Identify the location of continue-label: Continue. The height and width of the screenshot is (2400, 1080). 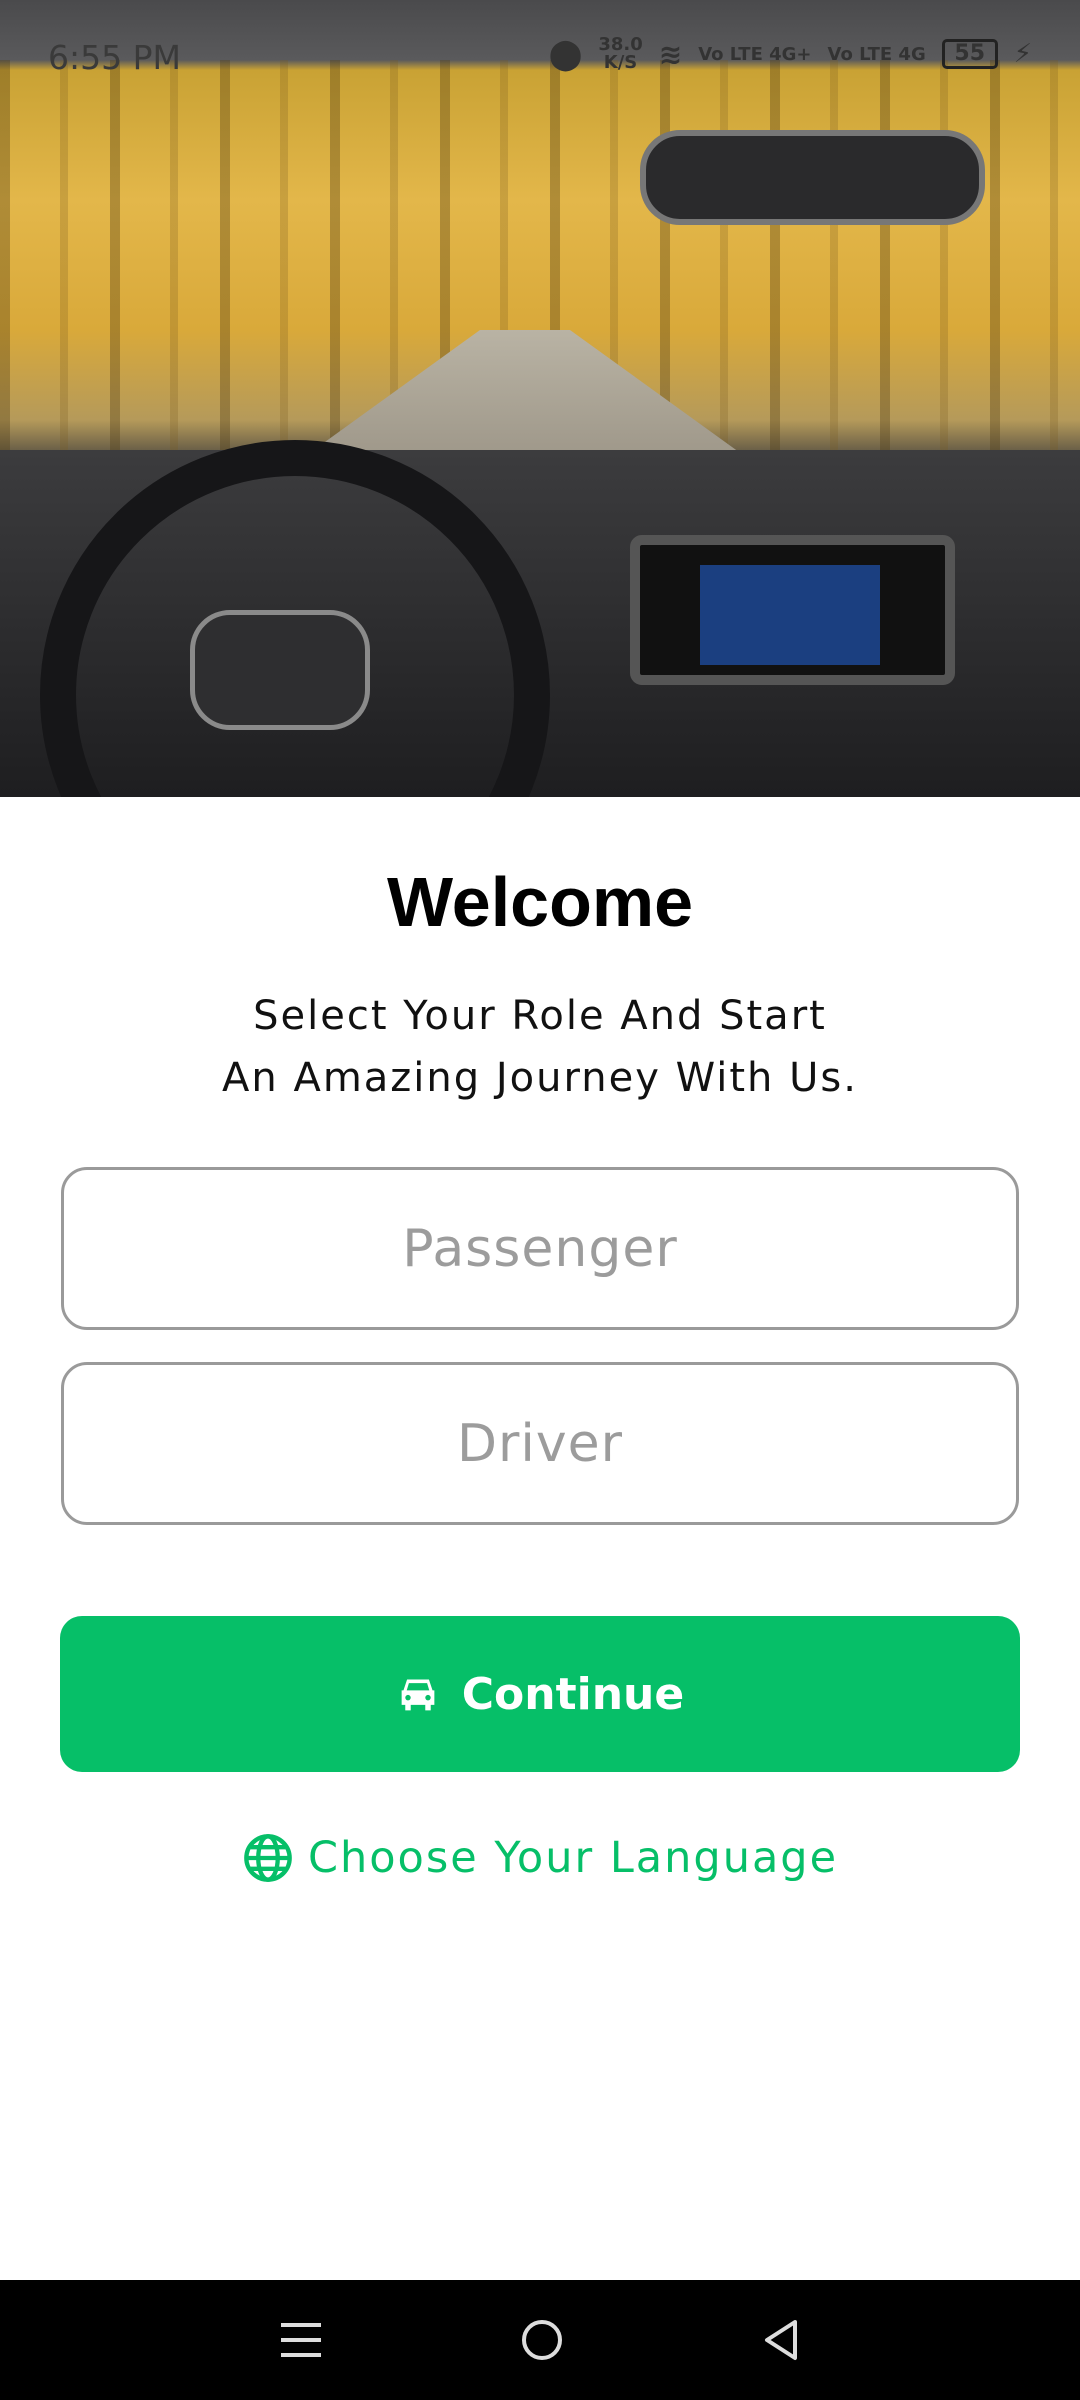
(573, 1694).